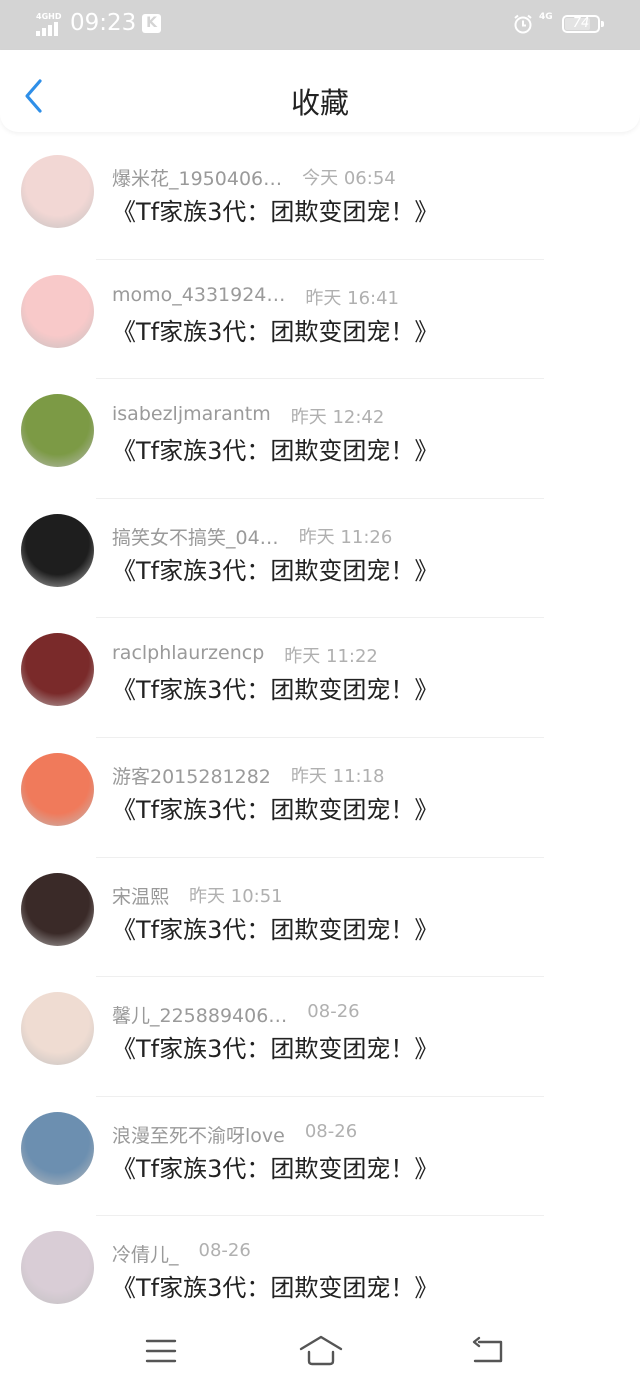 The height and width of the screenshot is (1387, 640). I want to click on username: 游客2015281282, so click(191, 775).